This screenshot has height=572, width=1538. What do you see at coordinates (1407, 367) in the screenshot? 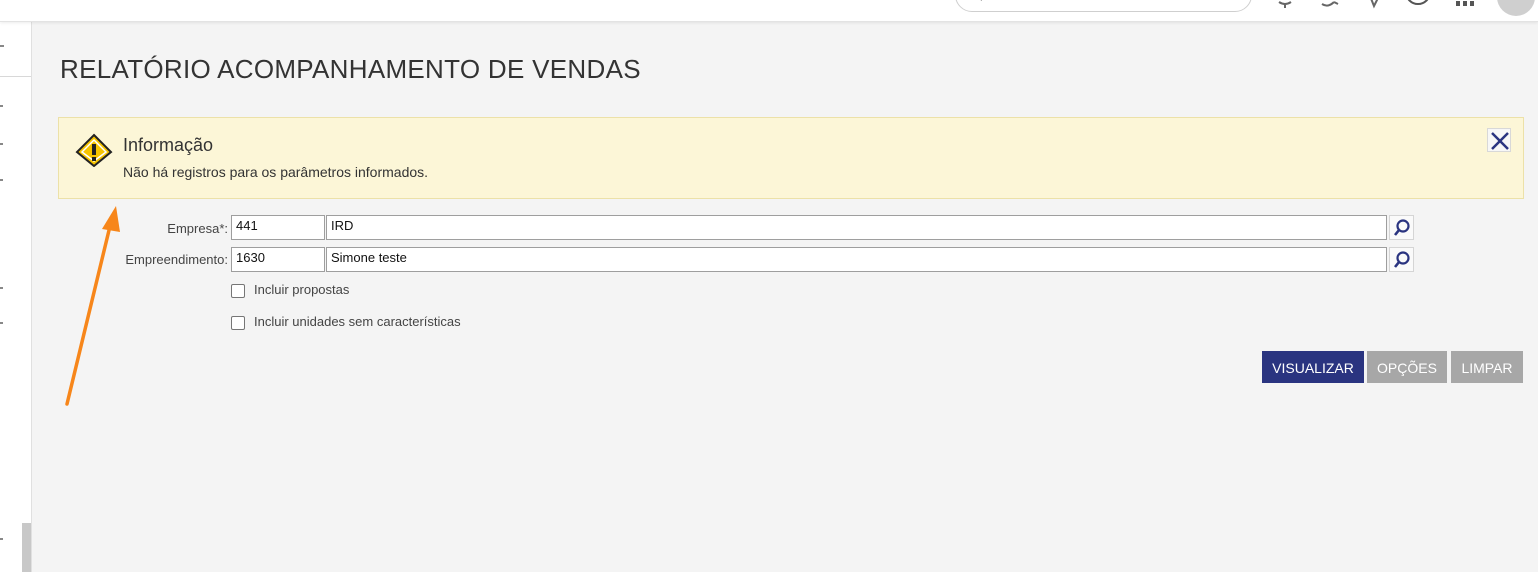
I see `opcoes-button: OPÇÕES` at bounding box center [1407, 367].